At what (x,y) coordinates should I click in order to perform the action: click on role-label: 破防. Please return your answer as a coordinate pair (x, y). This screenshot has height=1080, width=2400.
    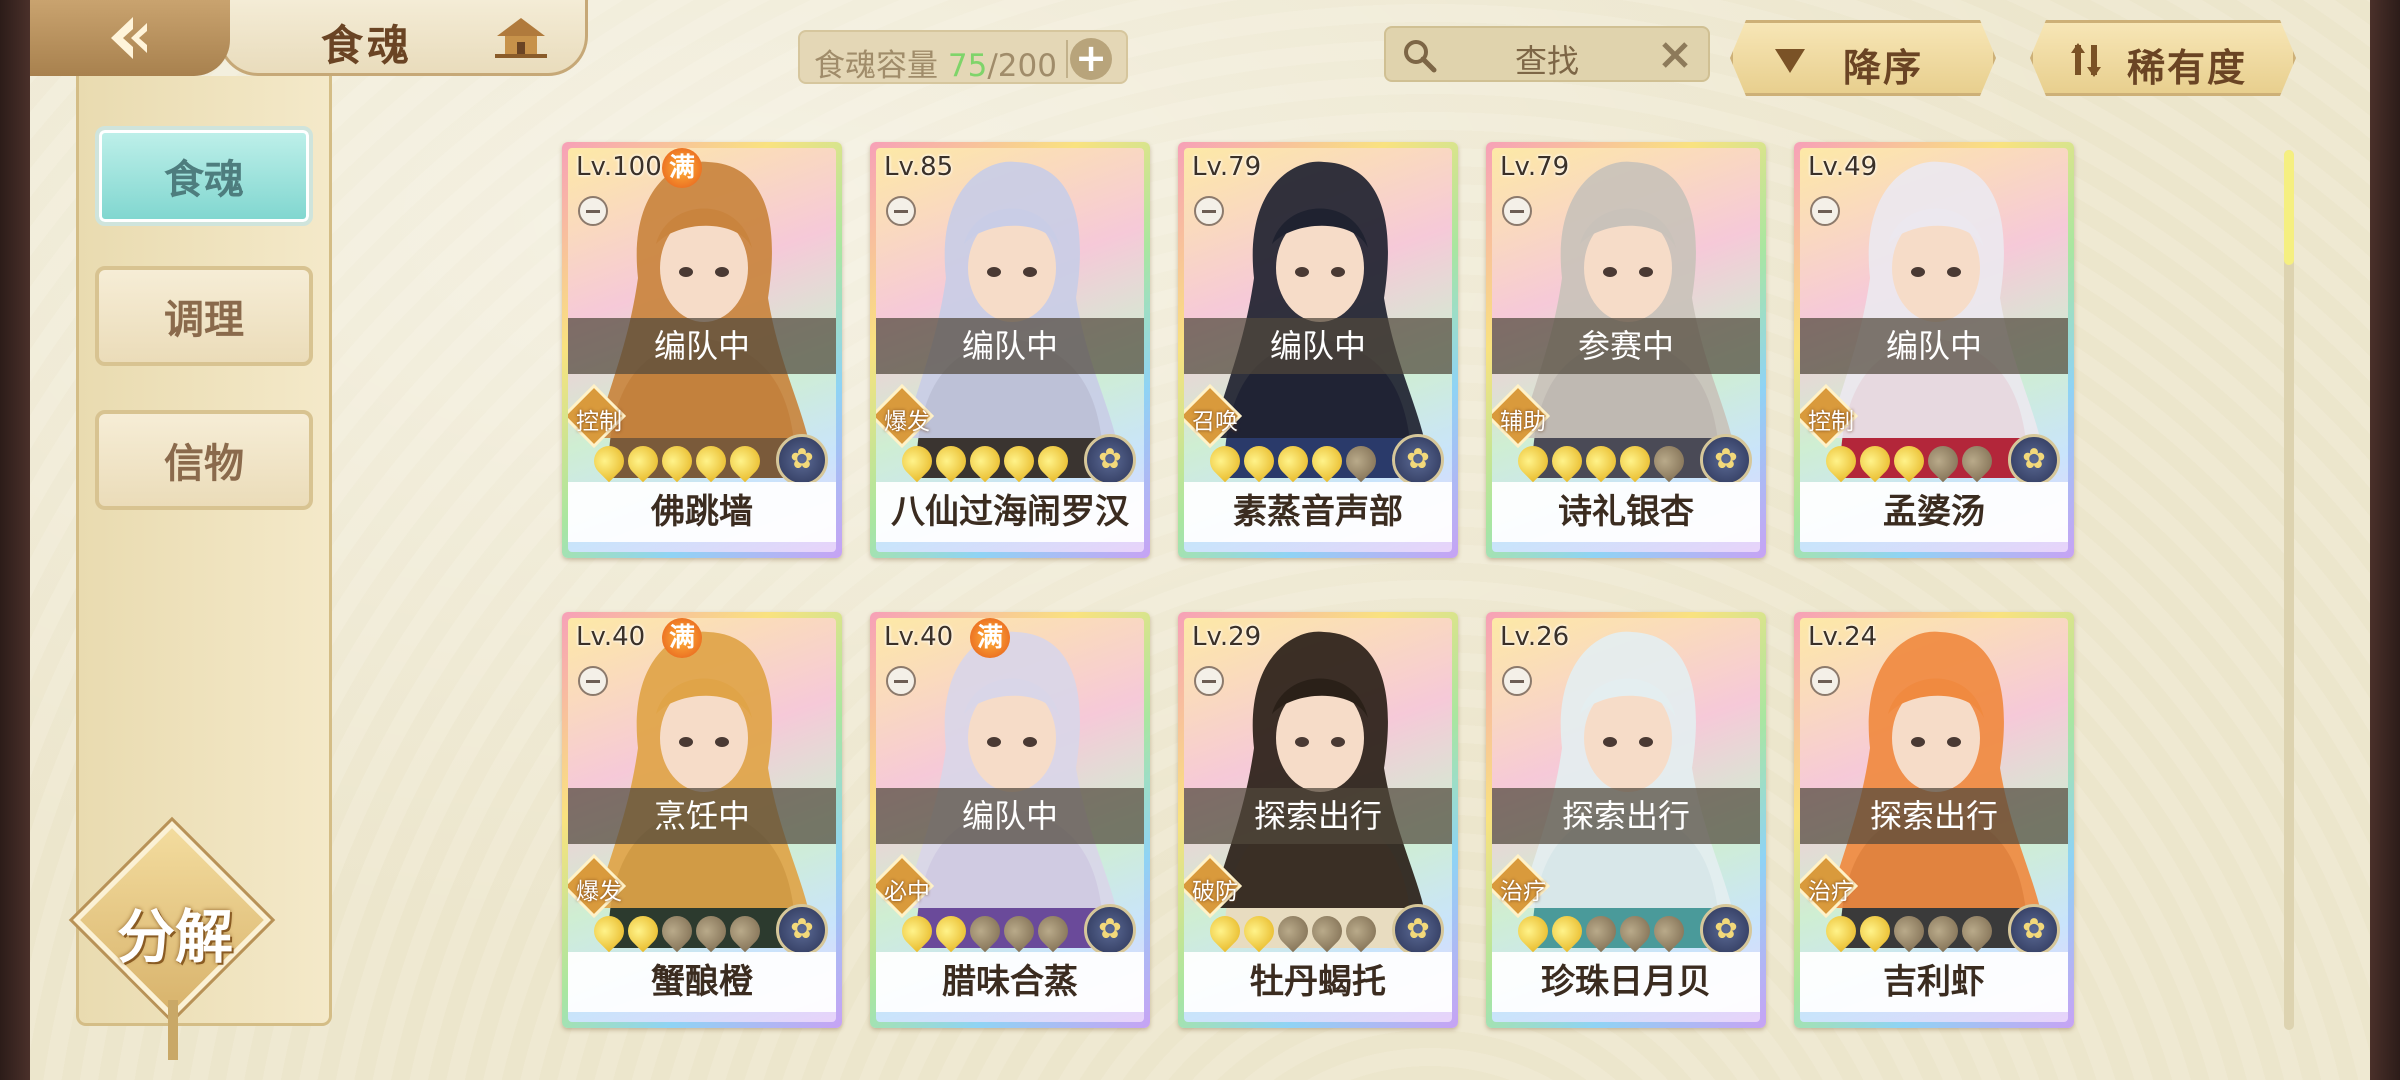
    Looking at the image, I should click on (1215, 892).